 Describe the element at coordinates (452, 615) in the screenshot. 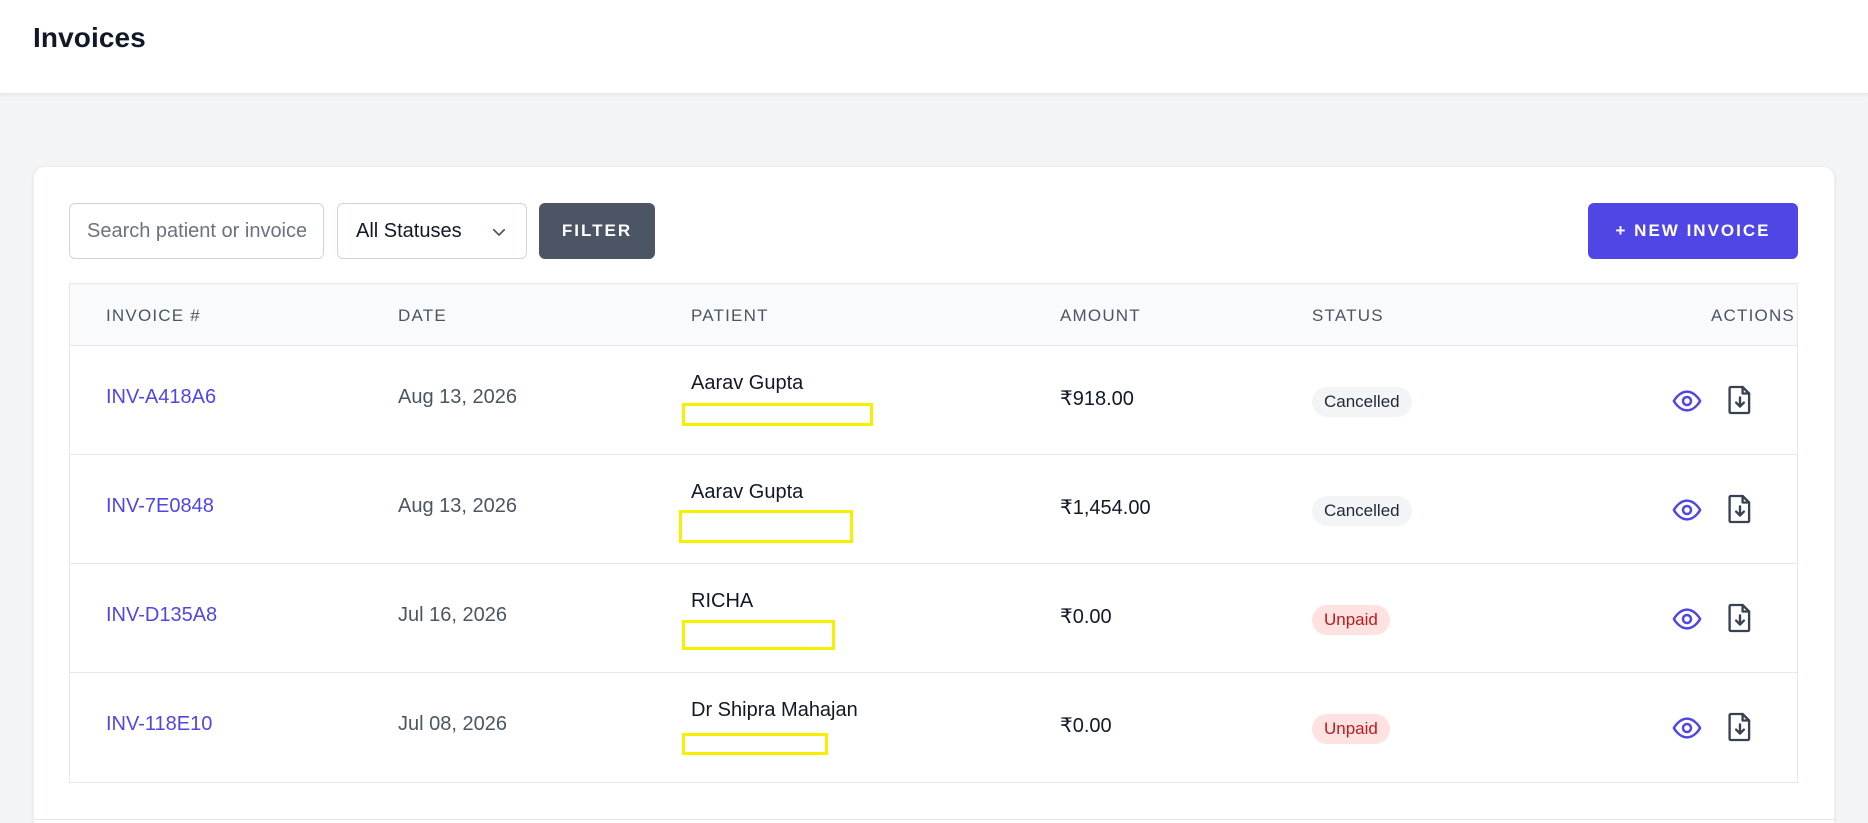

I see `invoice-date: Jul 16, 2026` at that location.